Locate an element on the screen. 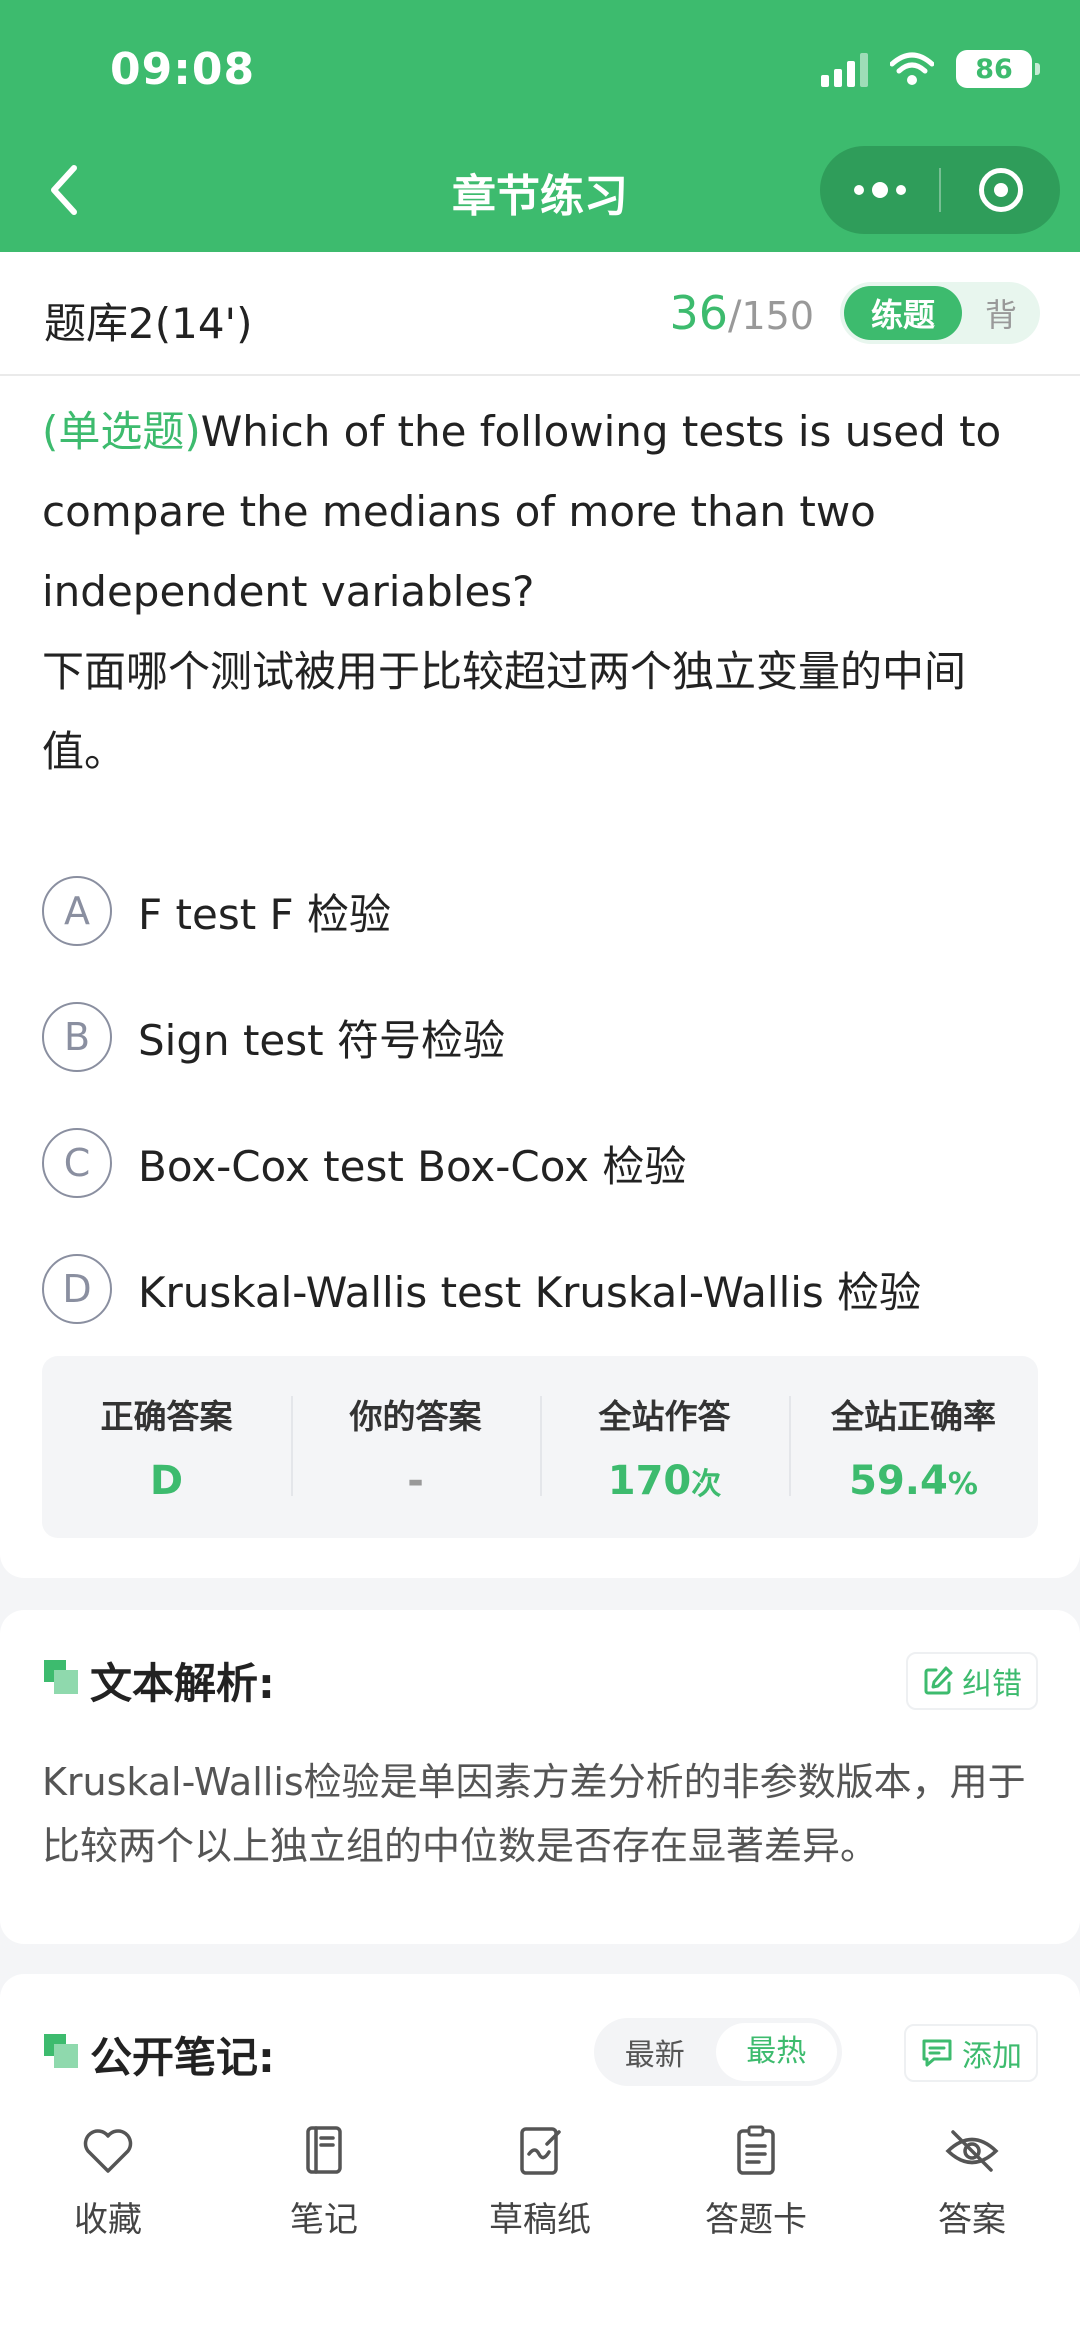 Image resolution: width=1080 pixels, height=2337 pixels. analysis-title: 文本解析: is located at coordinates (182, 1683).